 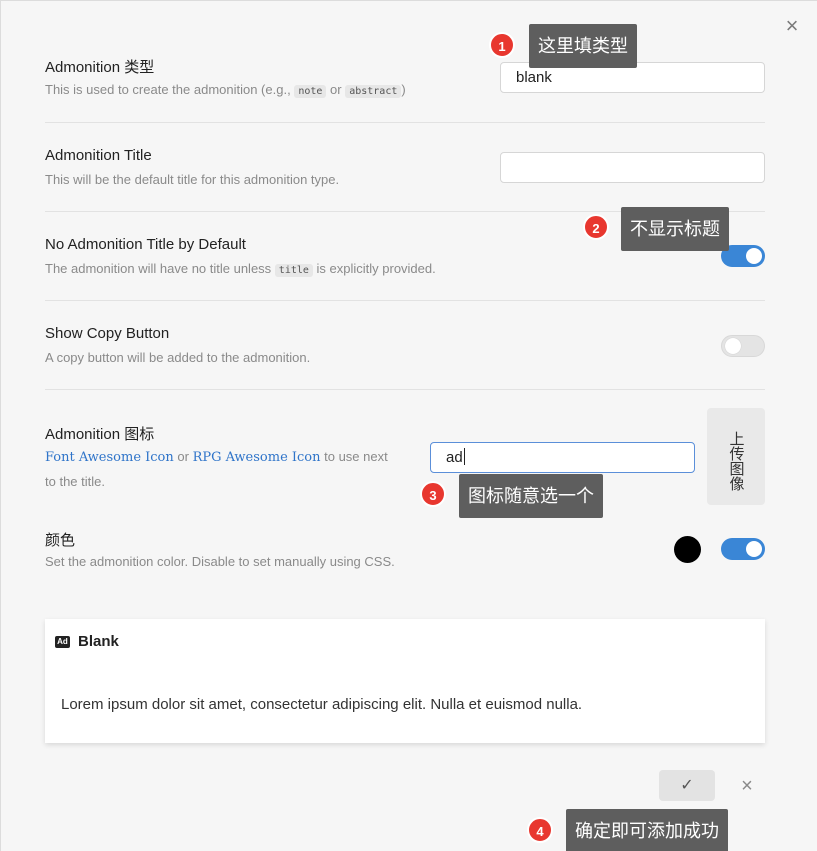 I want to click on setting-name: No Admonition Title by Default, so click(x=145, y=244).